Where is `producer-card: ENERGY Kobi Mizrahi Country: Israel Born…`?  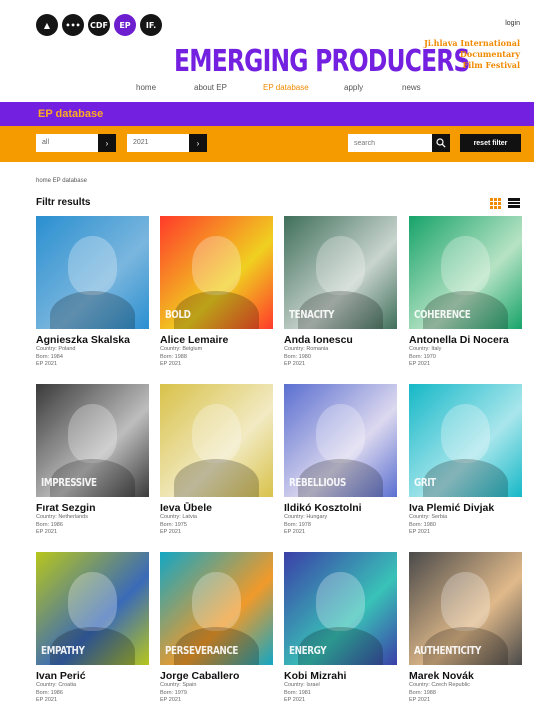 producer-card: ENERGY Kobi Mizrahi Country: Israel Born… is located at coordinates (340, 628).